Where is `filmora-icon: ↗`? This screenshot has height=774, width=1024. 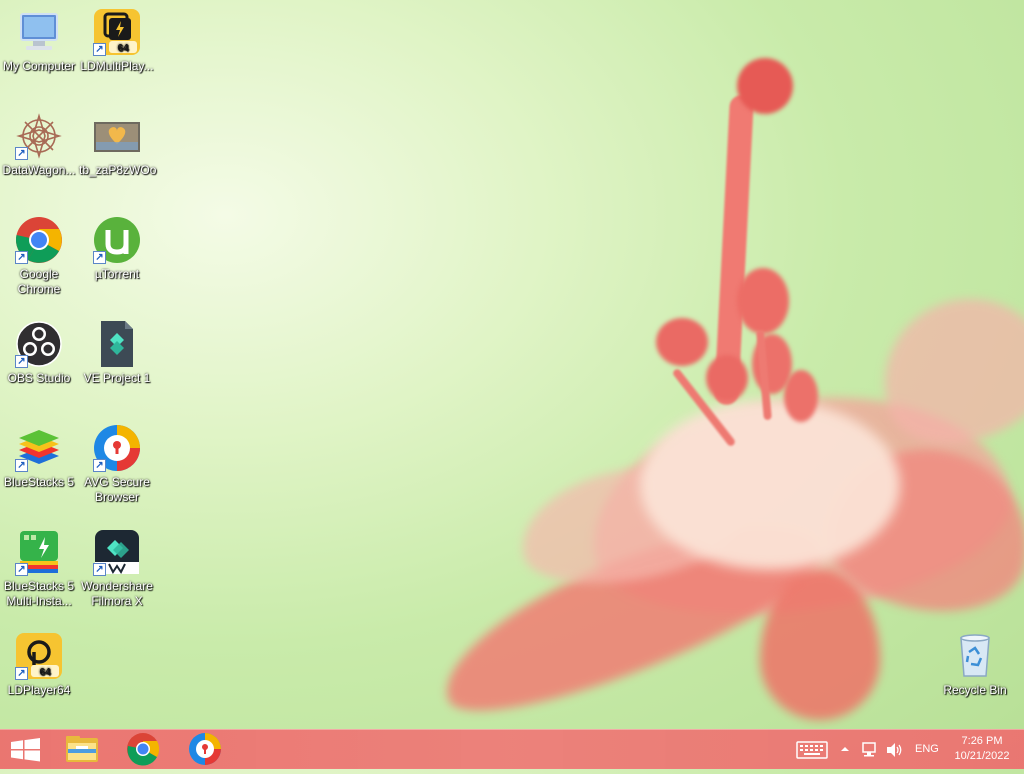
filmora-icon: ↗ is located at coordinates (117, 552).